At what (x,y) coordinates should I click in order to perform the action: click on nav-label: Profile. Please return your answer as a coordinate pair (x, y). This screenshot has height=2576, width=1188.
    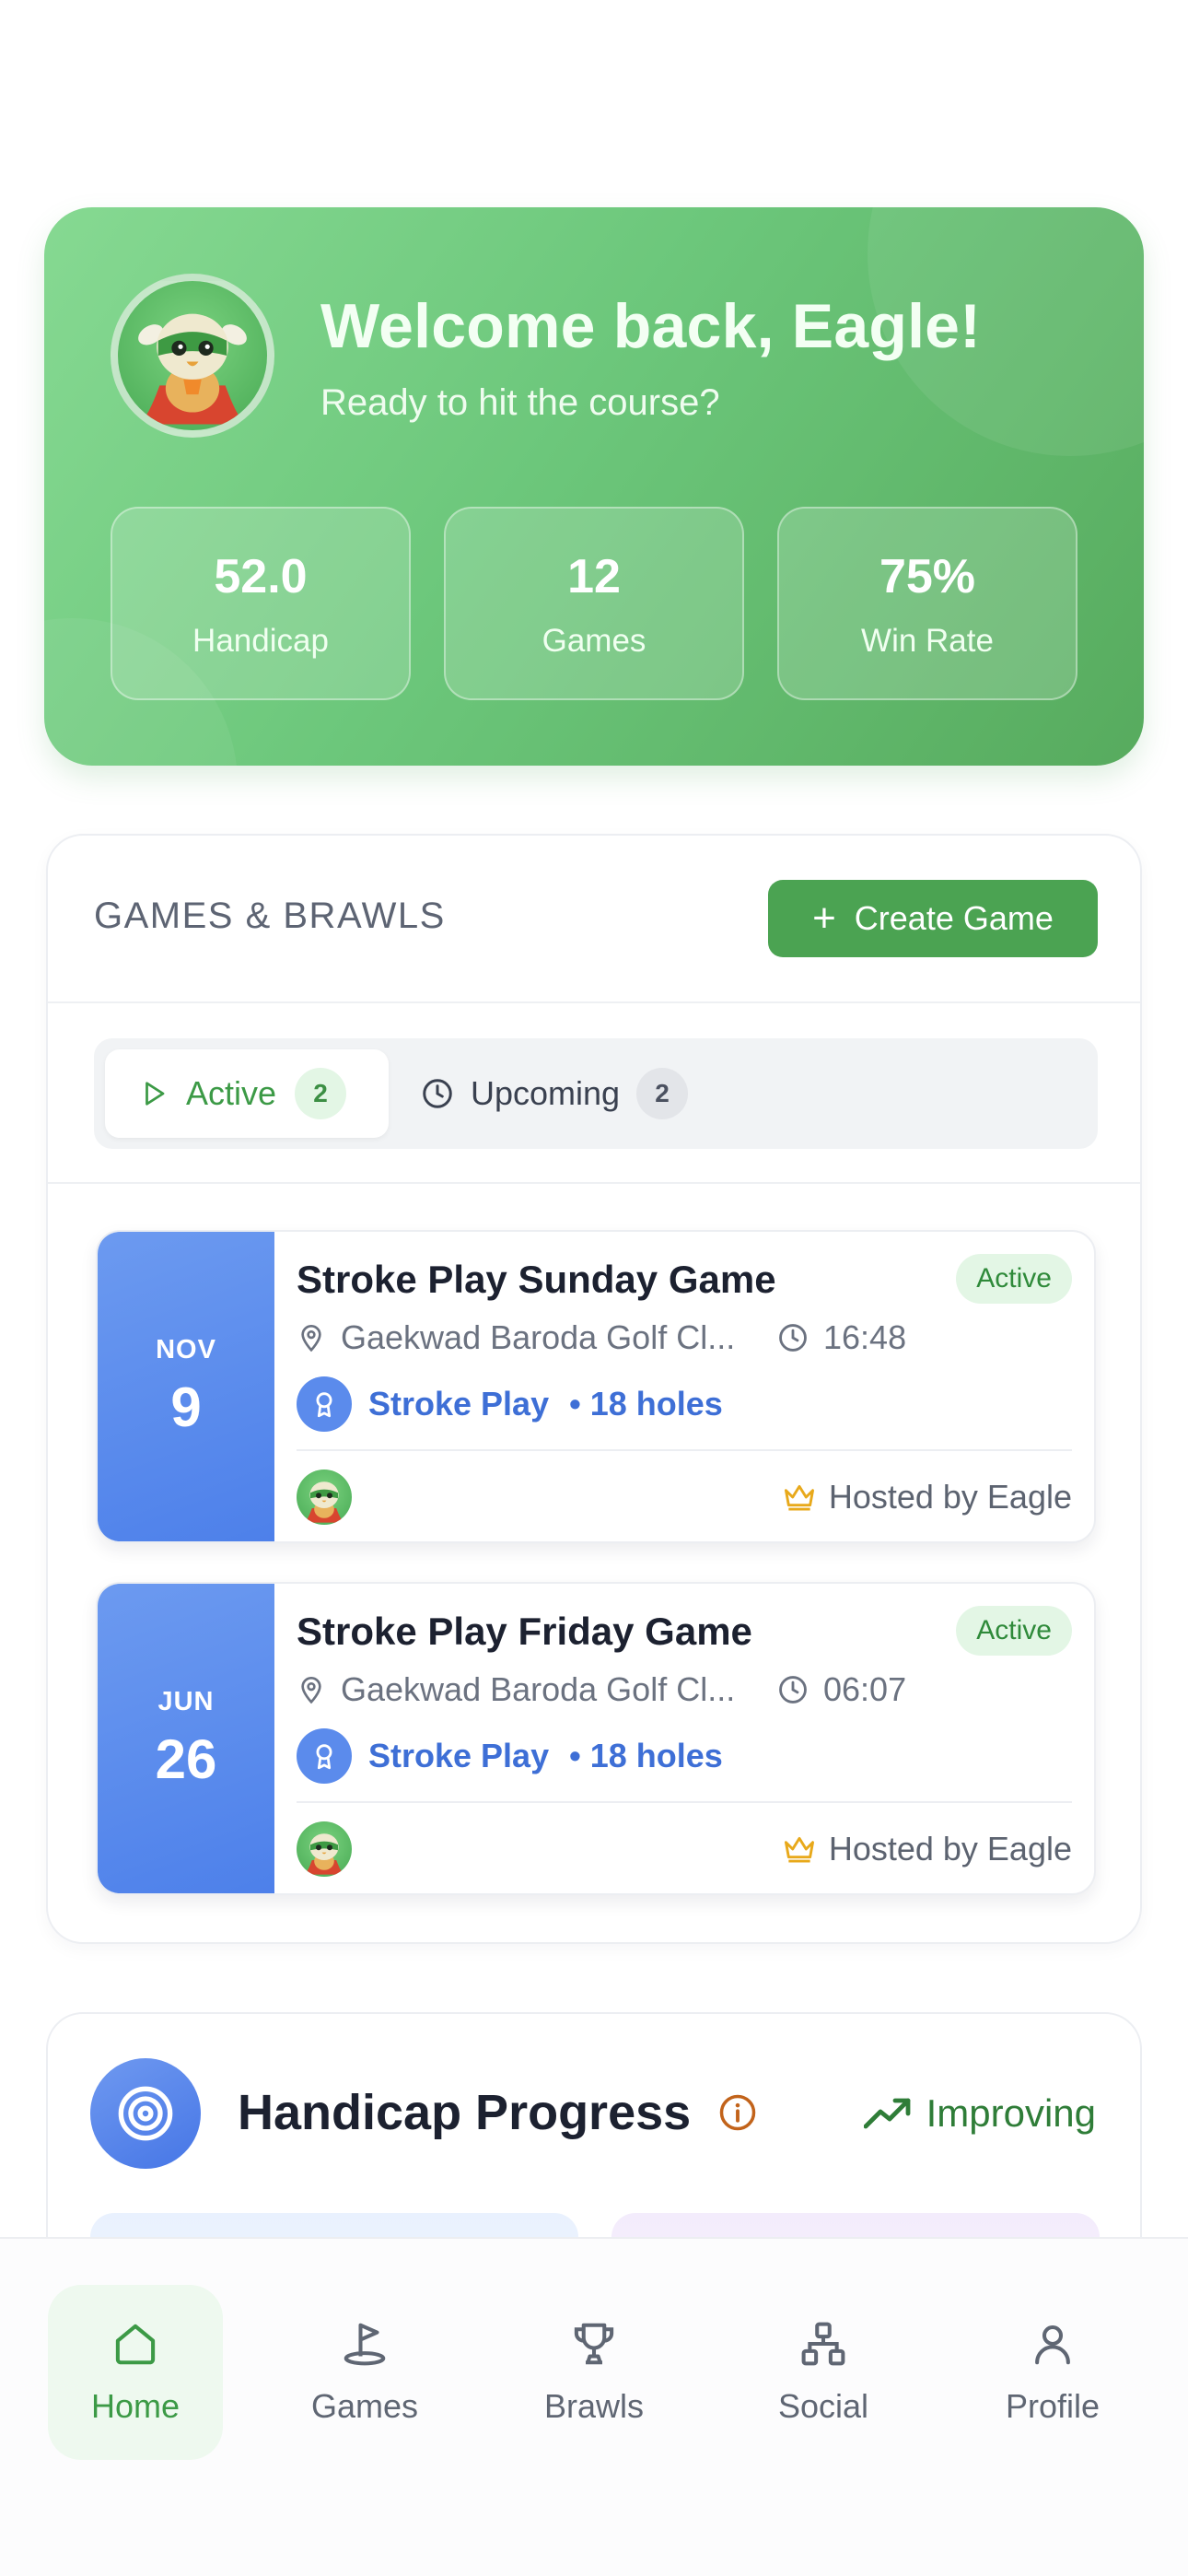
    Looking at the image, I should click on (1053, 2406).